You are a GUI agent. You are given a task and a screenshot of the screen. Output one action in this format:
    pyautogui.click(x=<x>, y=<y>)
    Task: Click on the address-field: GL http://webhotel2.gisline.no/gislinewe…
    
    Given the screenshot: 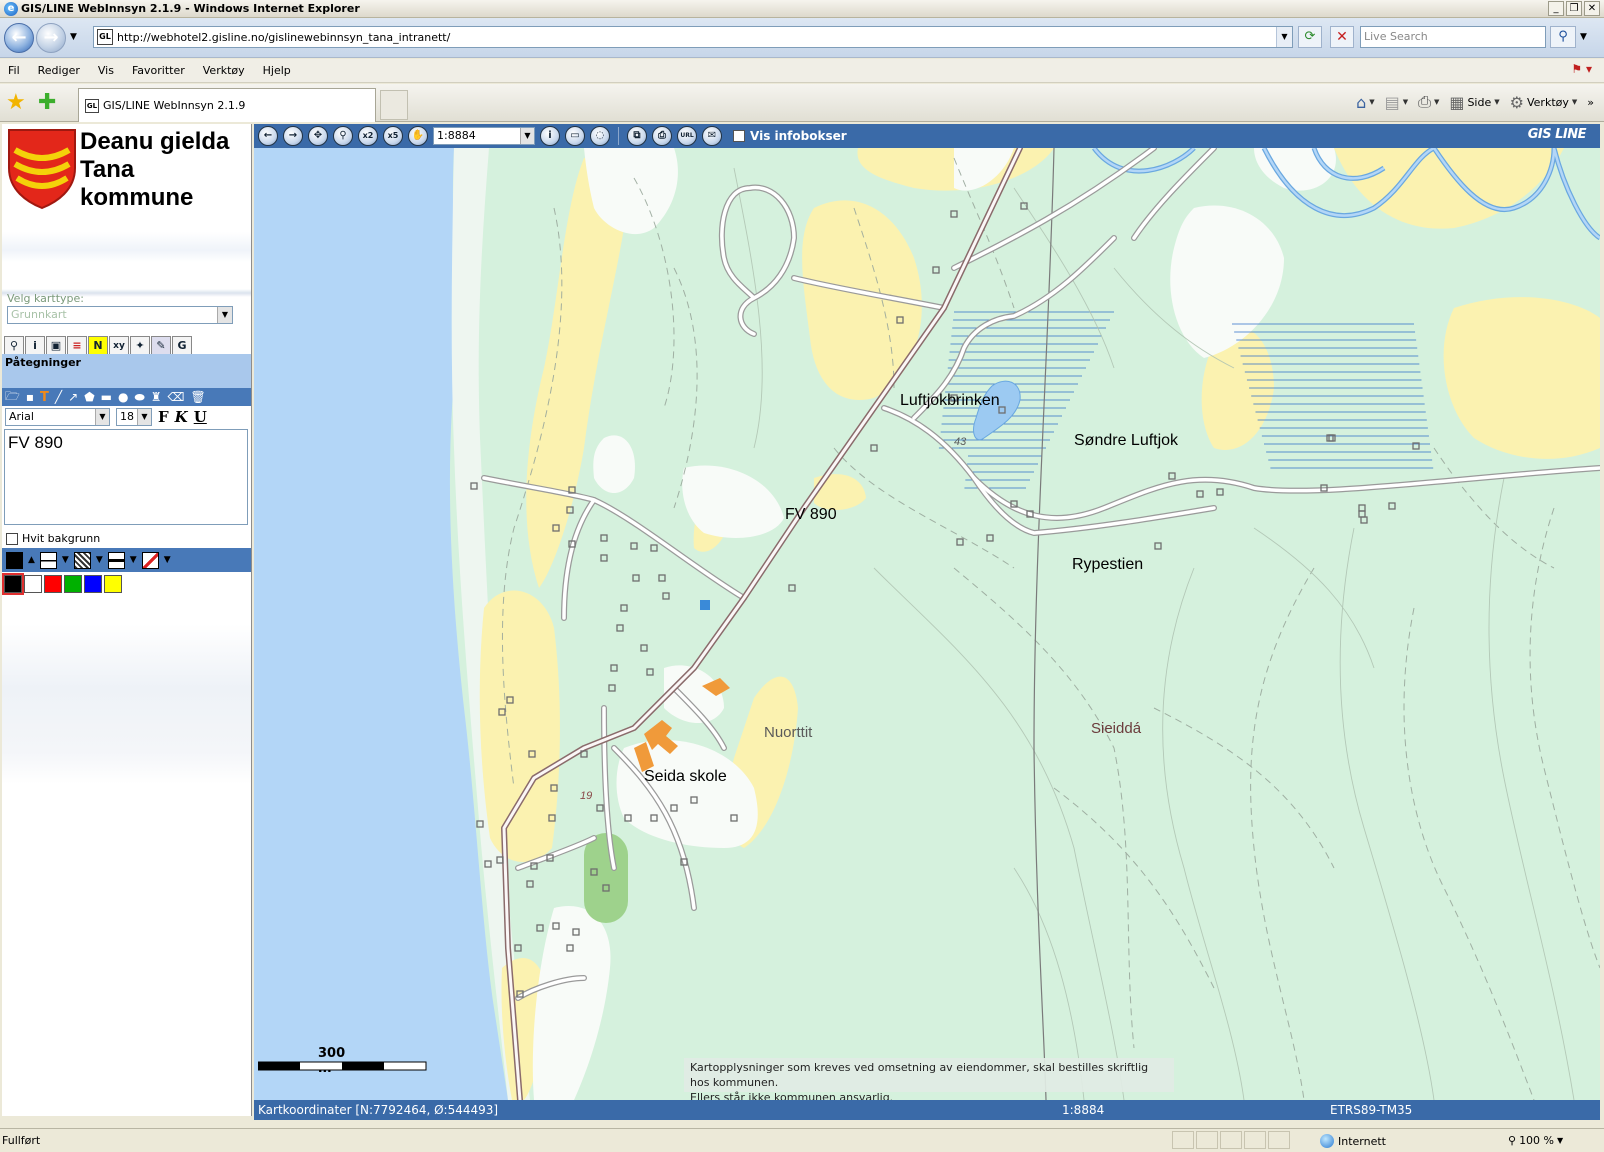 What is the action you would take?
    pyautogui.click(x=693, y=37)
    